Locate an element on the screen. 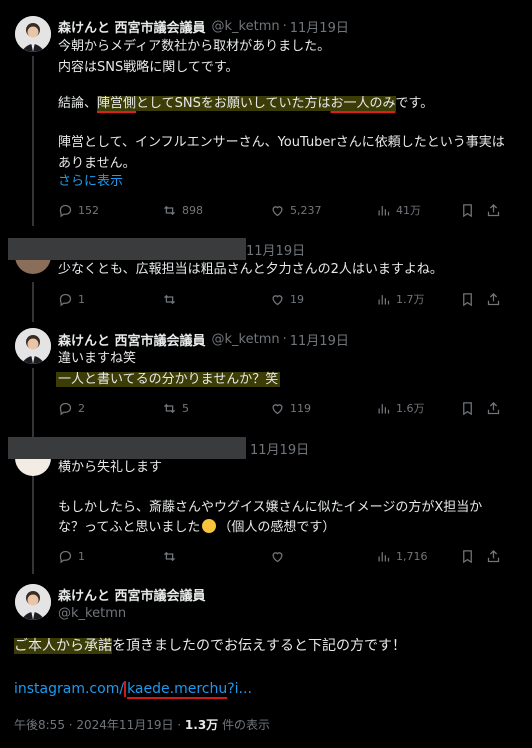 Image resolution: width=532 pixels, height=748 pixels. tweet-text-line: な？ってふと思いました （個人の感想です） is located at coordinates (196, 528).